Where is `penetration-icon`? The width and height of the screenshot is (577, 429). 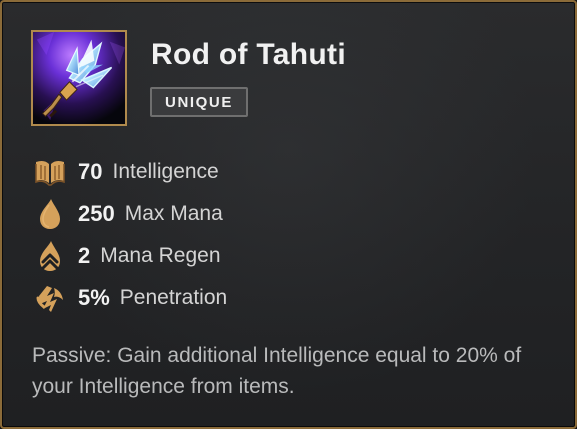 penetration-icon is located at coordinates (50, 298).